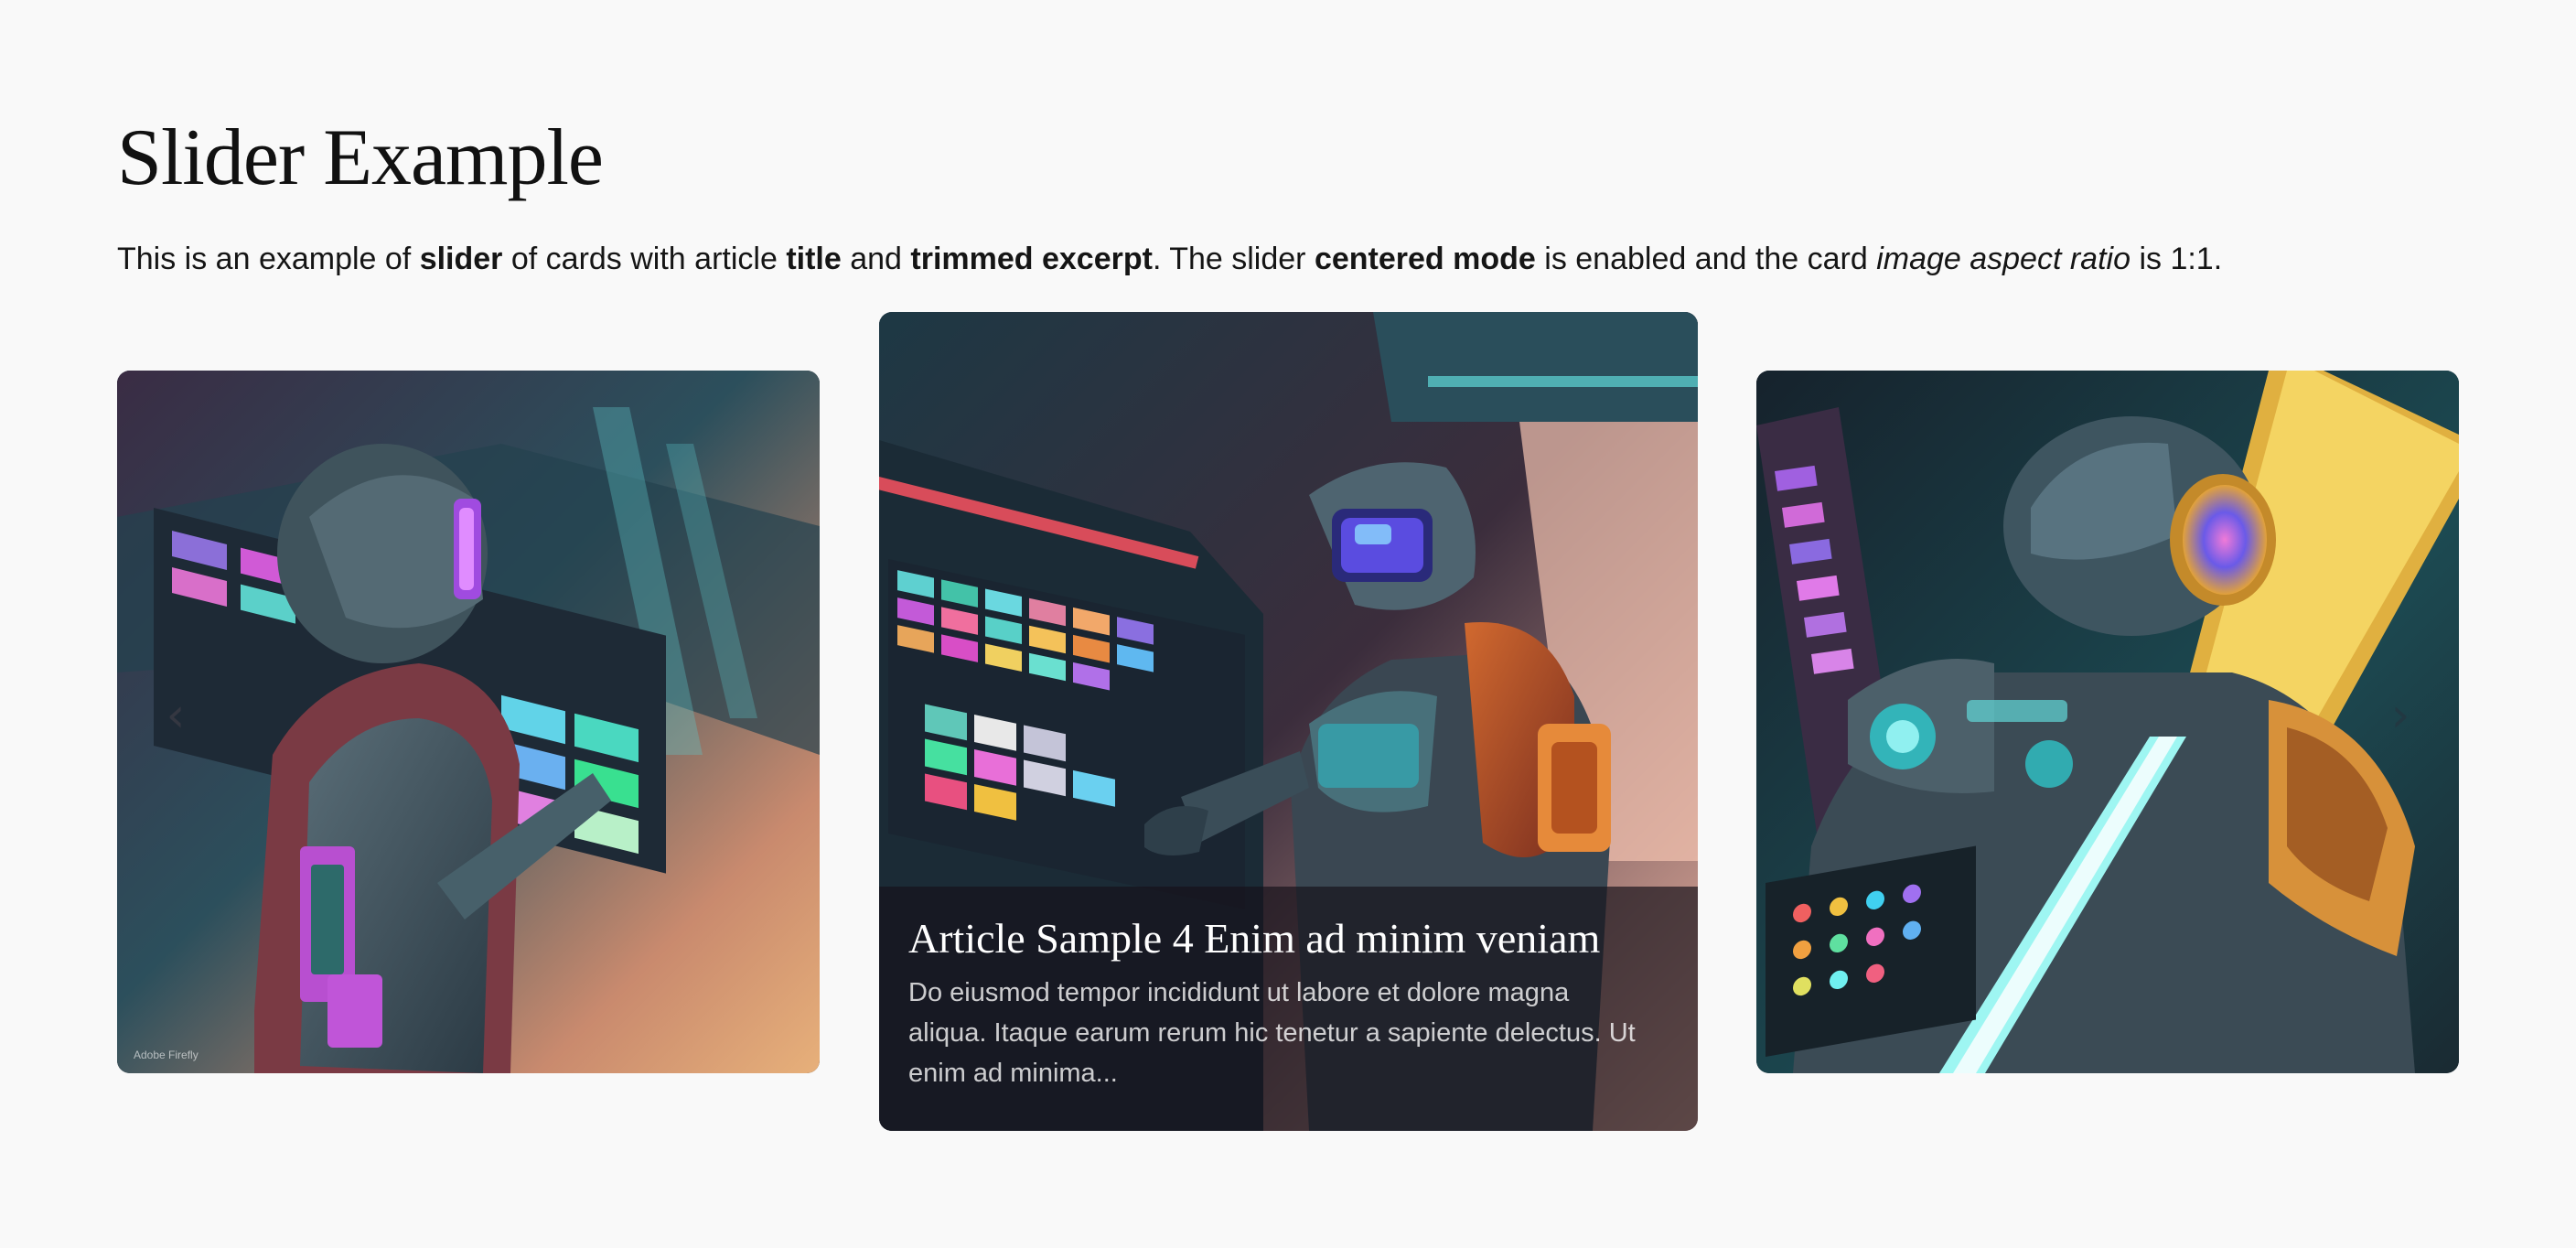 The image size is (2576, 1248). I want to click on svg-text: Adobe Firefly, so click(166, 1055).